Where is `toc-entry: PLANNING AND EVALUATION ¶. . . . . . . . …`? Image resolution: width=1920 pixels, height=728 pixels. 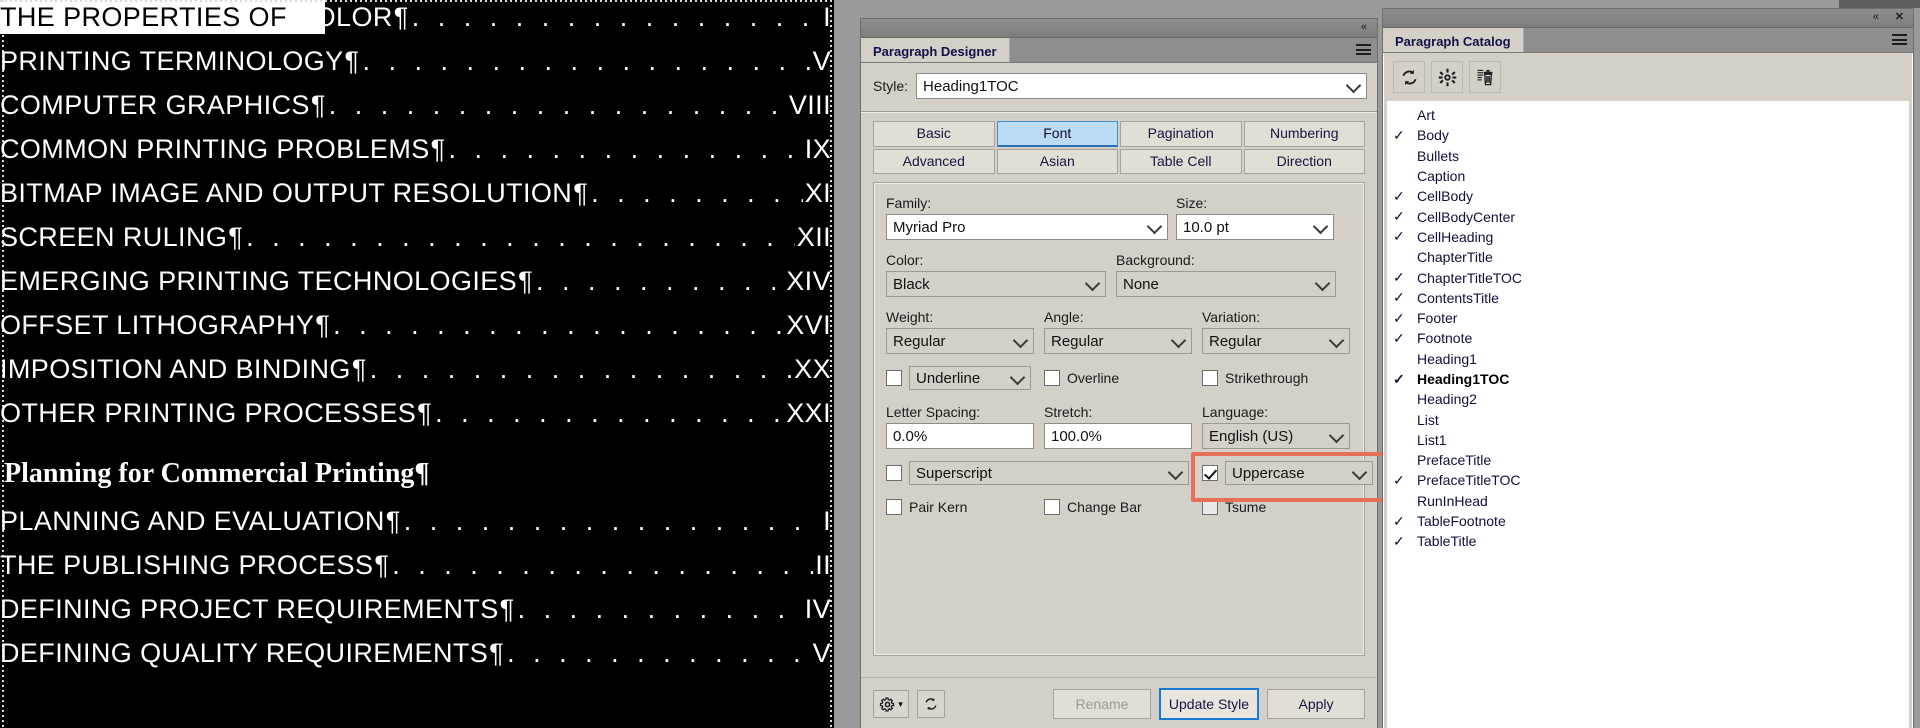
toc-entry: PLANNING AND EVALUATION ¶. . . . . . . . … is located at coordinates (417, 528).